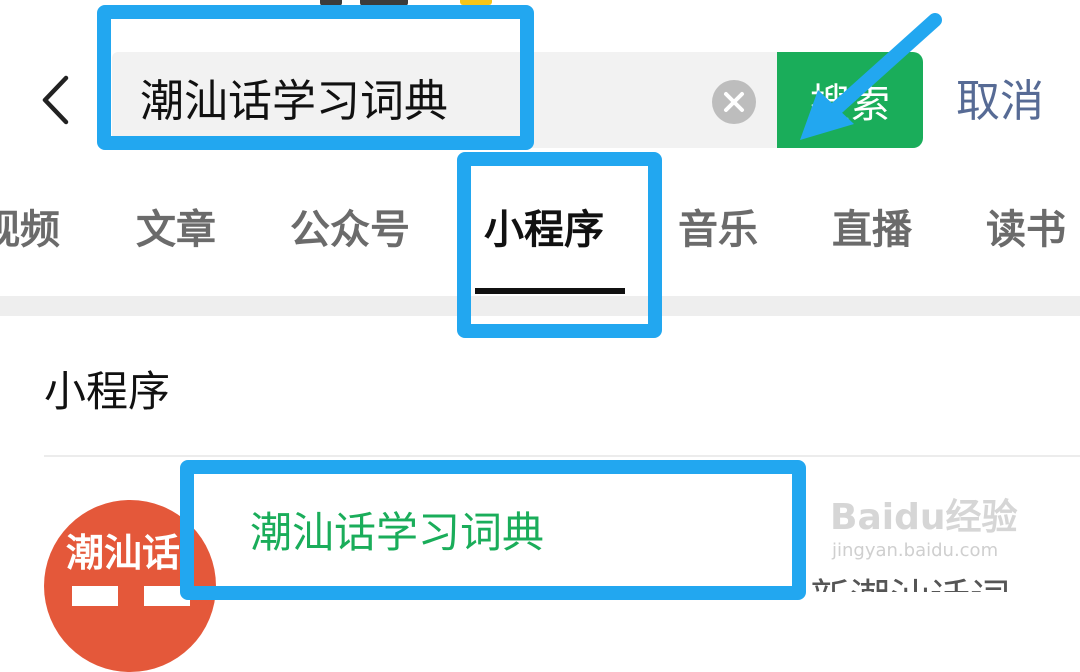  I want to click on watermark-url: jingyan.baidu.com, so click(915, 550).